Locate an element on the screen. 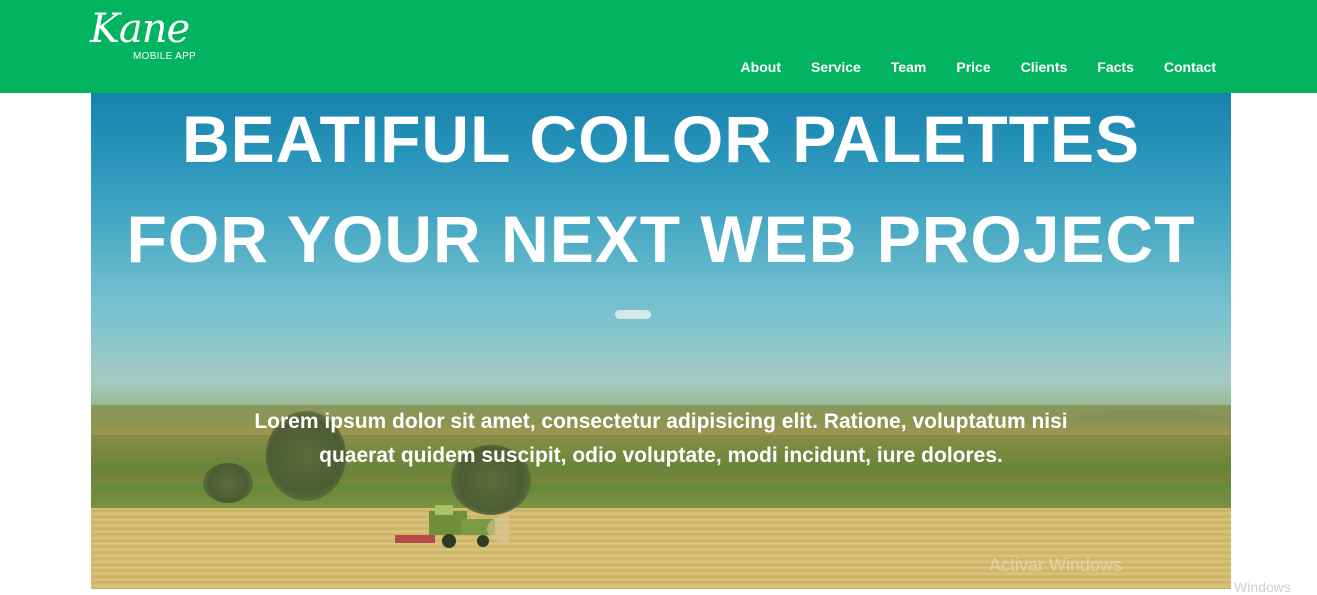 Image resolution: width=1317 pixels, height=595 pixels. wheat-field is located at coordinates (661, 548).